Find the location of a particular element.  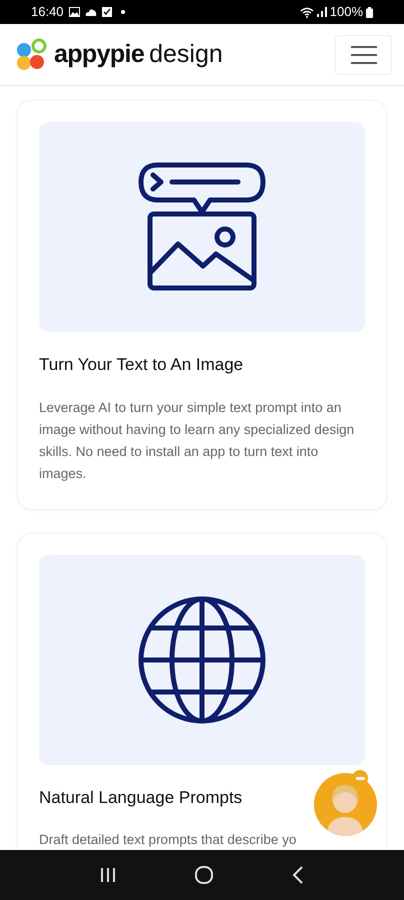

wifi-icon is located at coordinates (307, 12).